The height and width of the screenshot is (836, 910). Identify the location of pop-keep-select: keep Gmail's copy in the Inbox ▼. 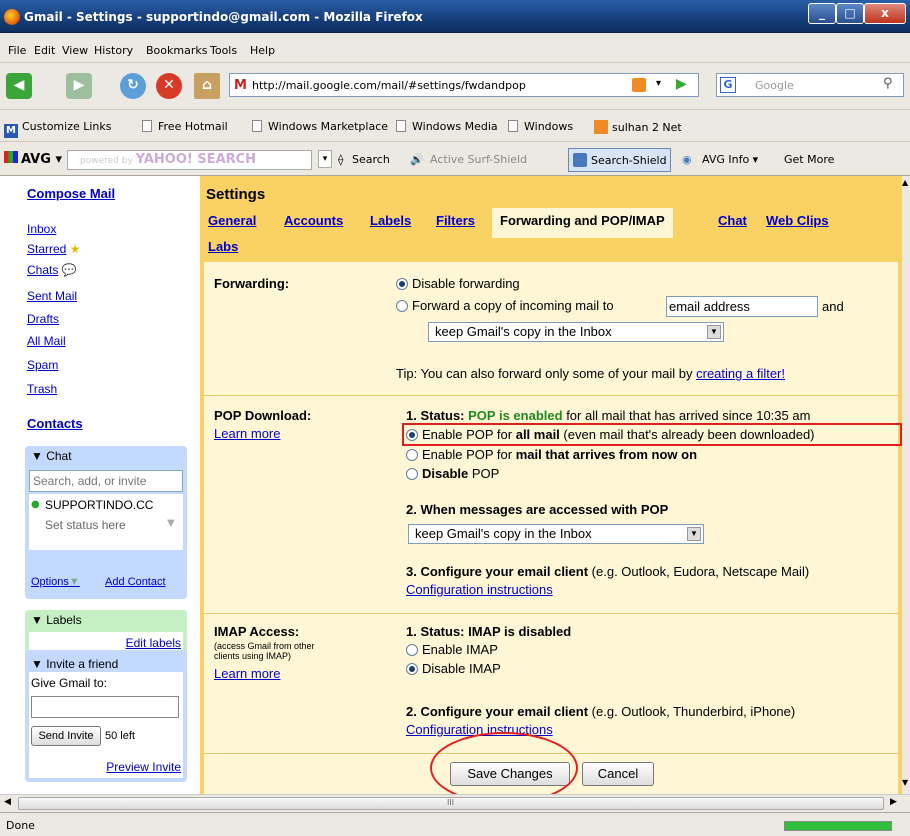
(556, 534).